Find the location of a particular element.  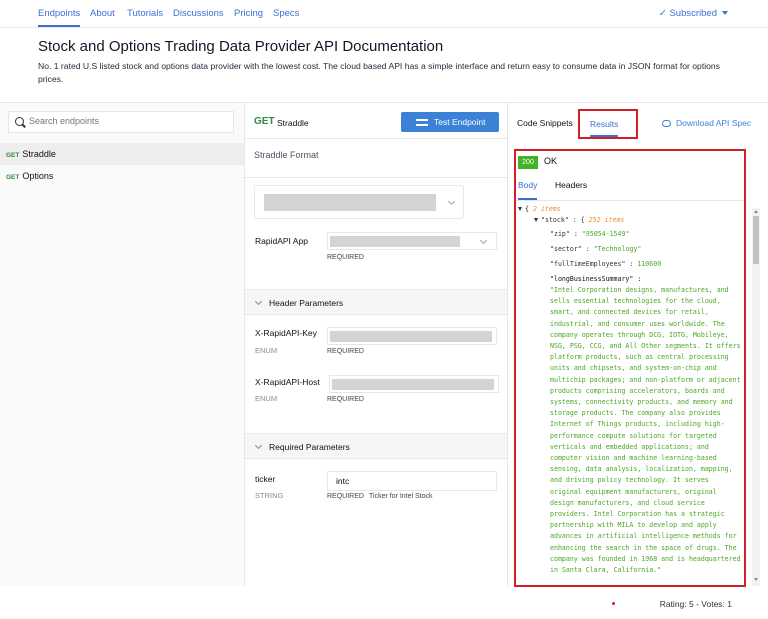

ticker-value: intc is located at coordinates (343, 481).